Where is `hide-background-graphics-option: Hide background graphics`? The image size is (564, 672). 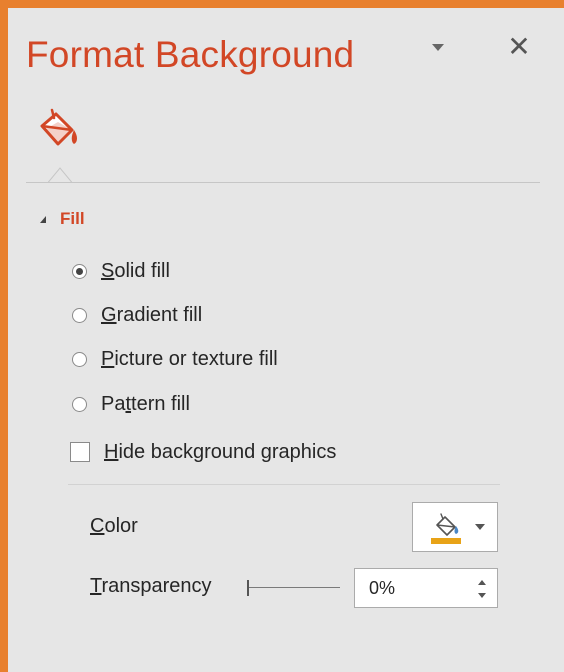
hide-background-graphics-option: Hide background graphics is located at coordinates (203, 452).